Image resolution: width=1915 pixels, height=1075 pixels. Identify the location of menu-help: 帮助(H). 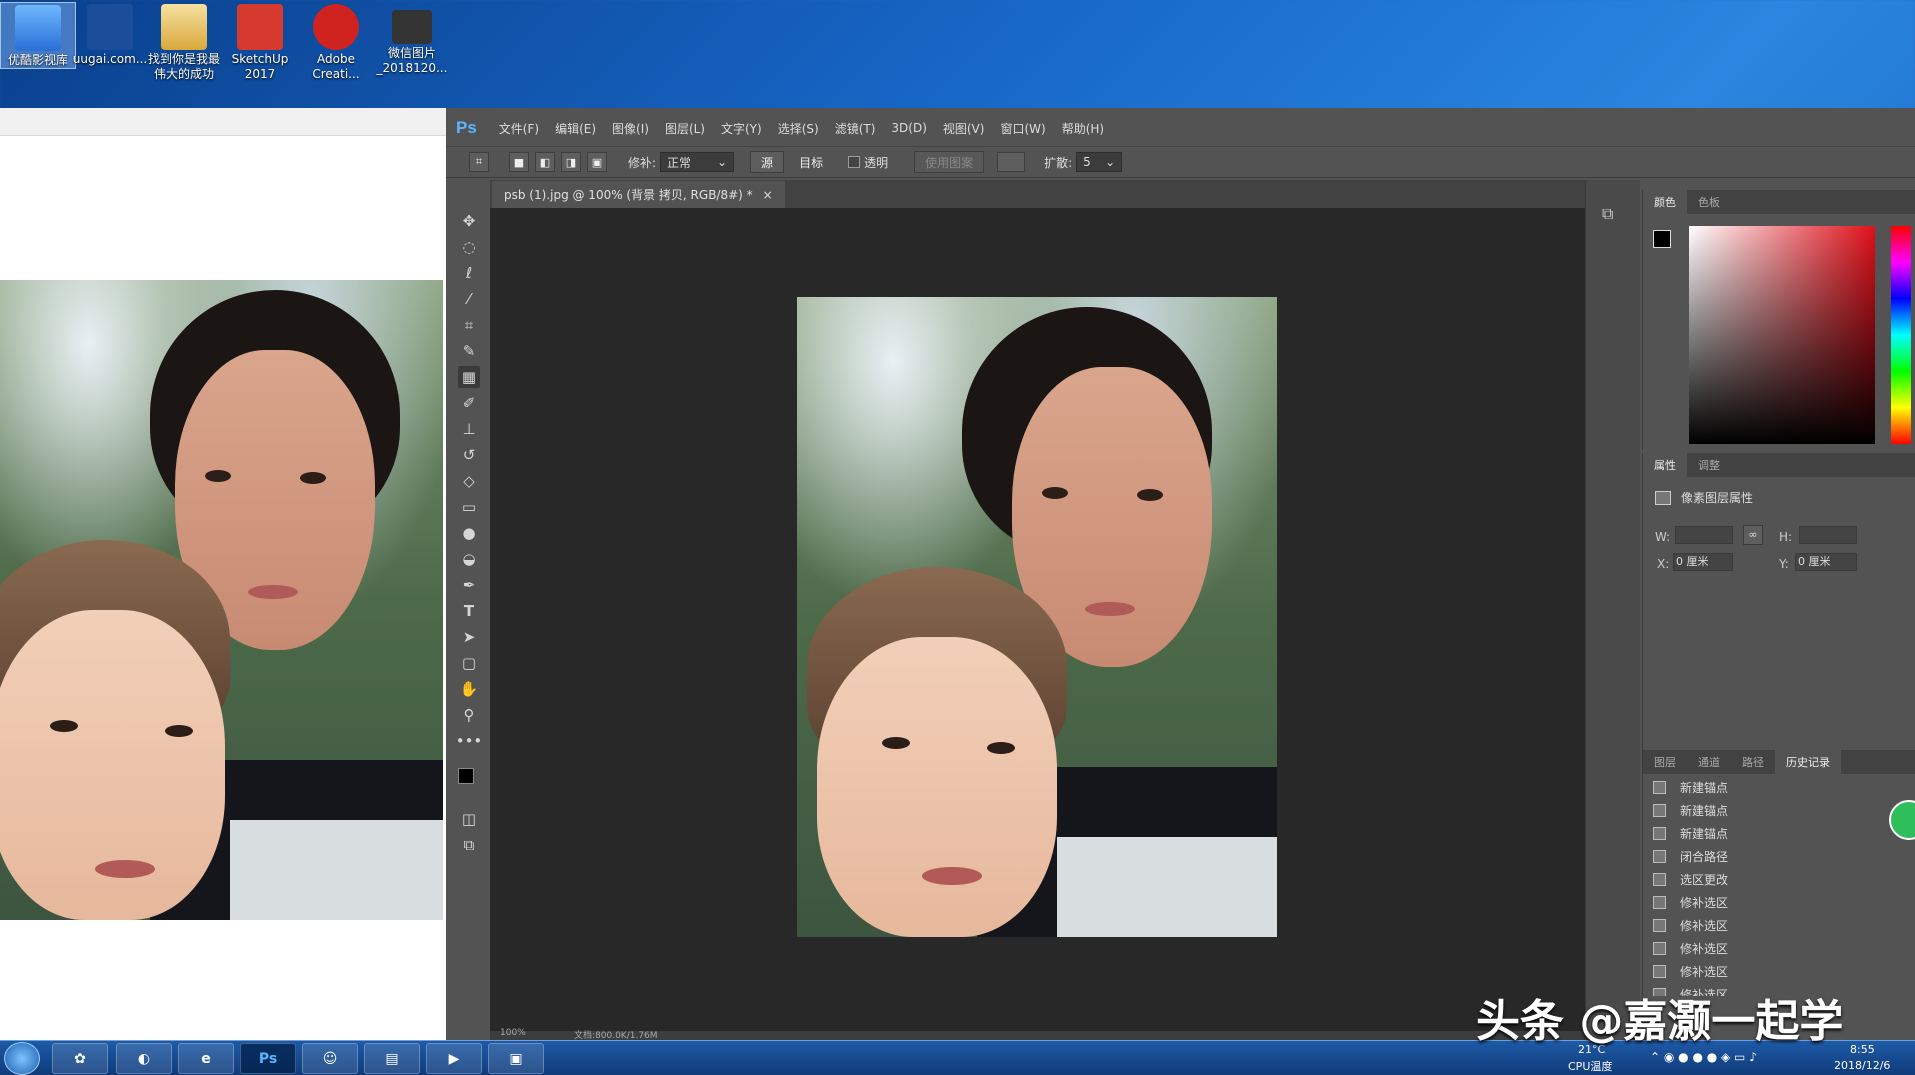
(1083, 128).